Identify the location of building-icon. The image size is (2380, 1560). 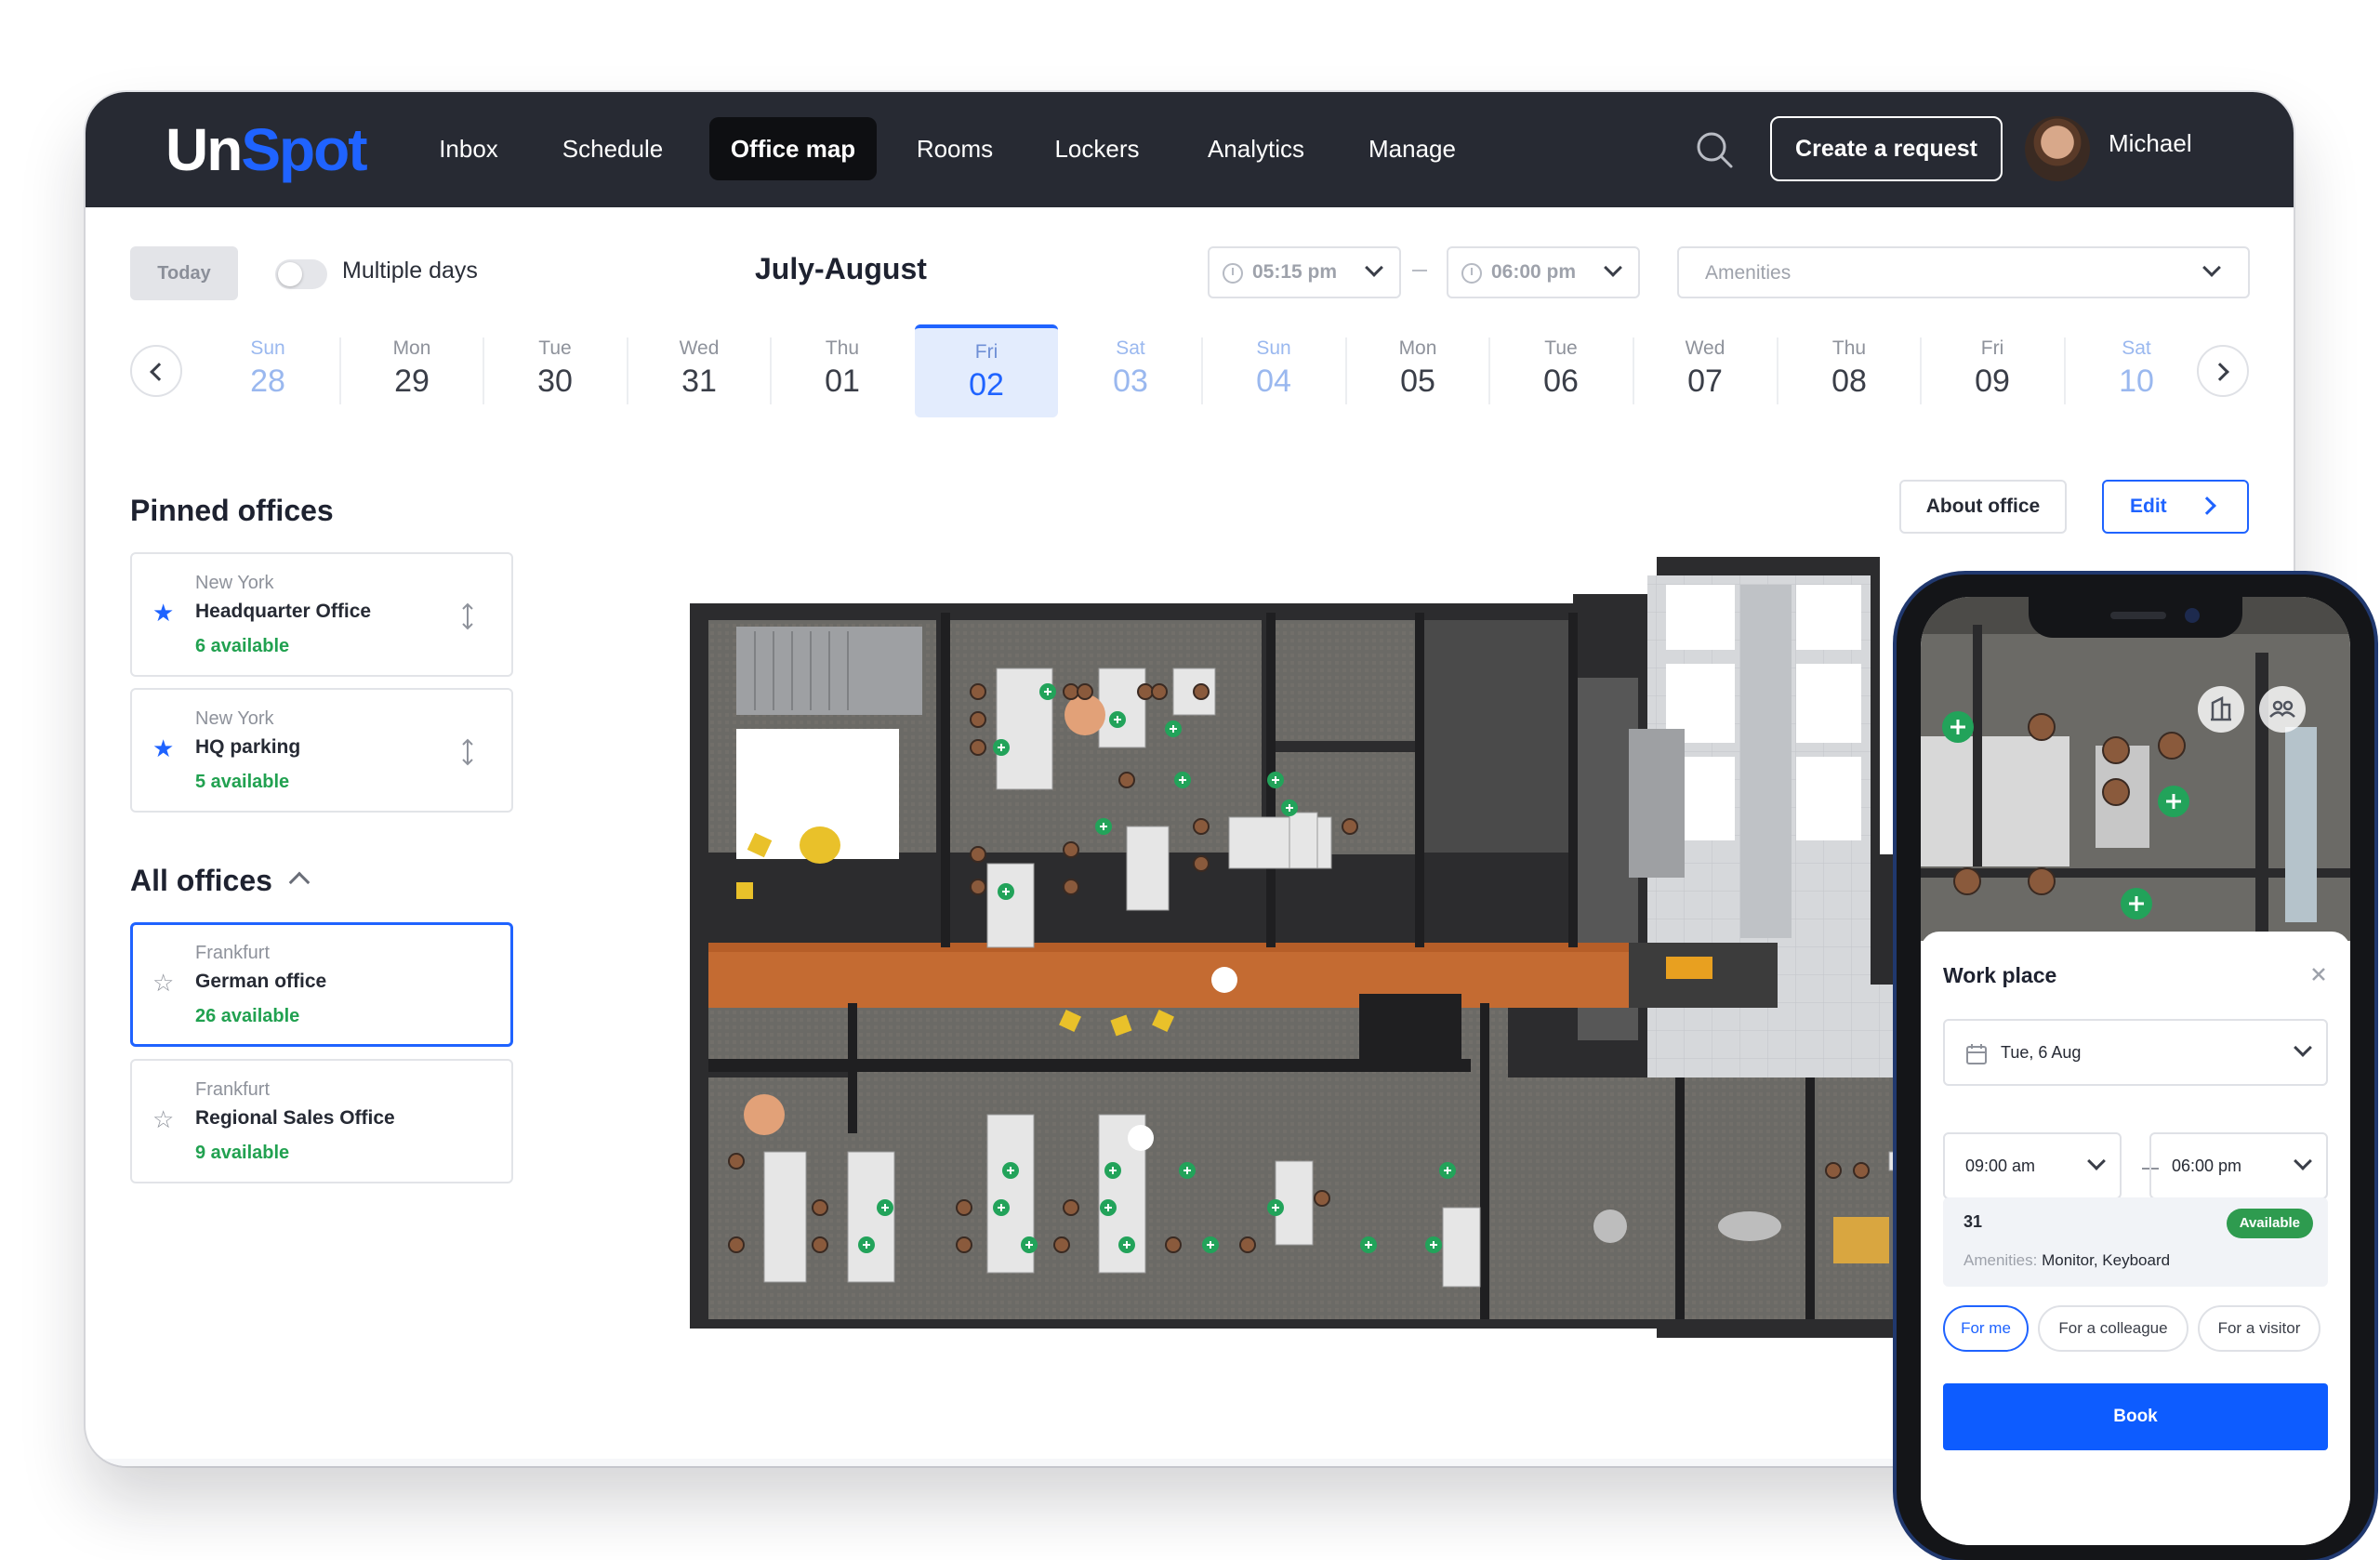
(2221, 709).